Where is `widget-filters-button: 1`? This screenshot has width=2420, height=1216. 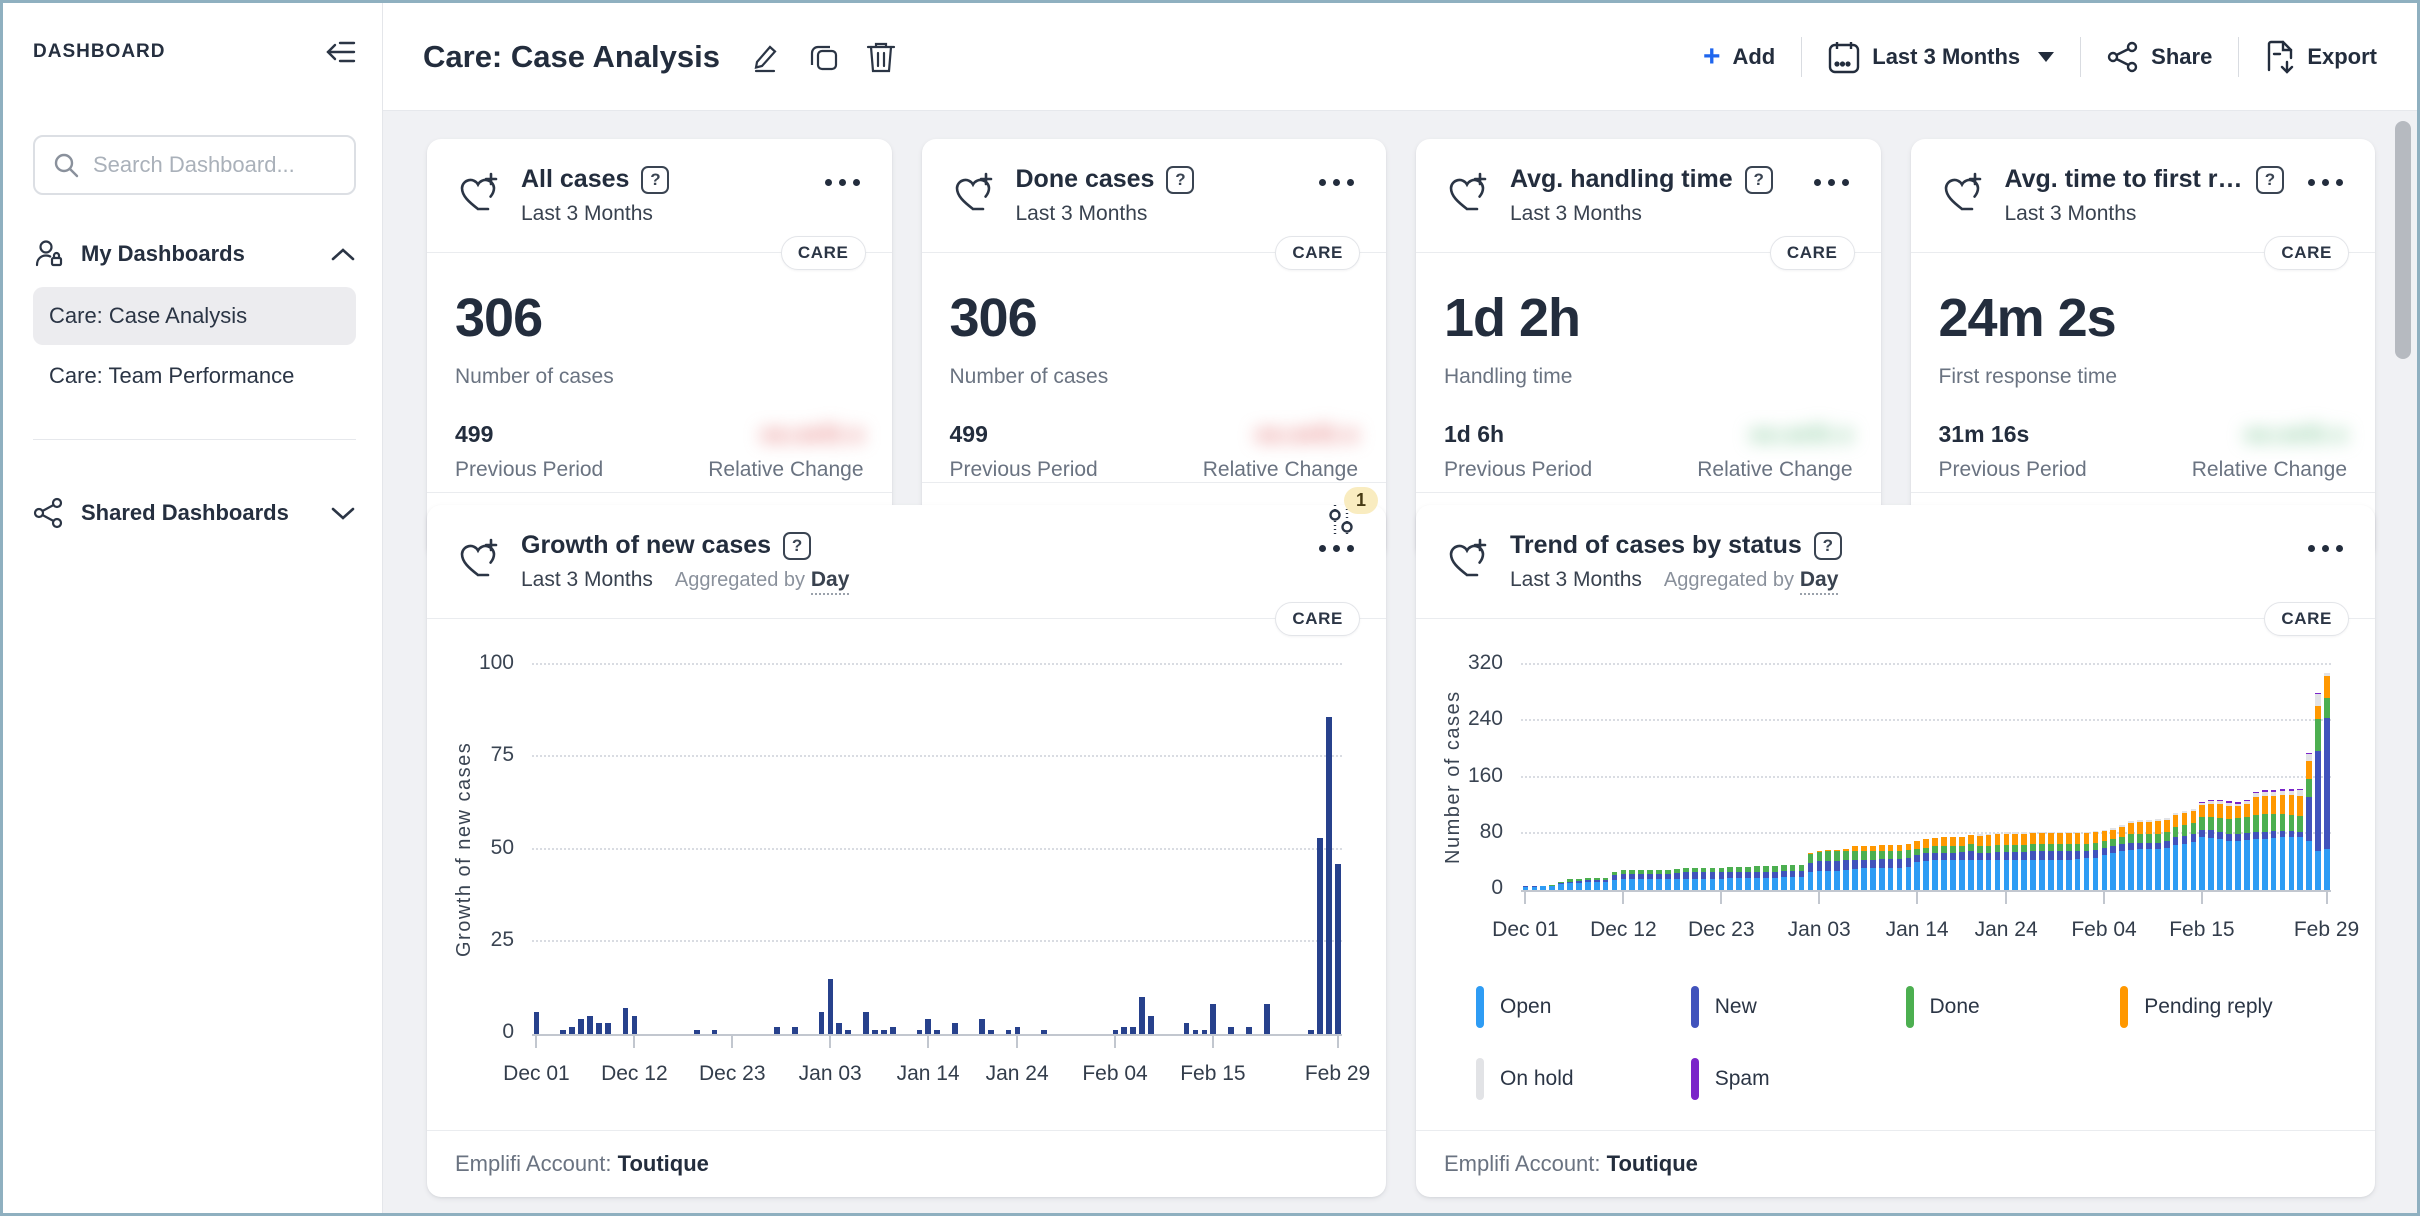
widget-filters-button: 1 is located at coordinates (1351, 513).